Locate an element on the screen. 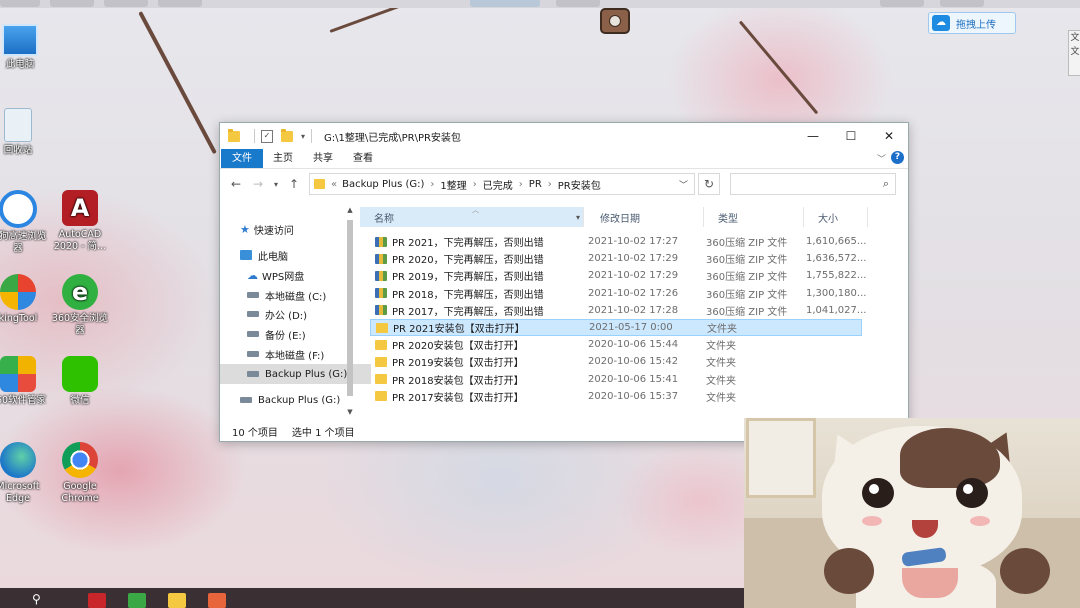 The height and width of the screenshot is (608, 1080). nav-item-drive-g-external: Backup Plus (G:) is located at coordinates (292, 400).